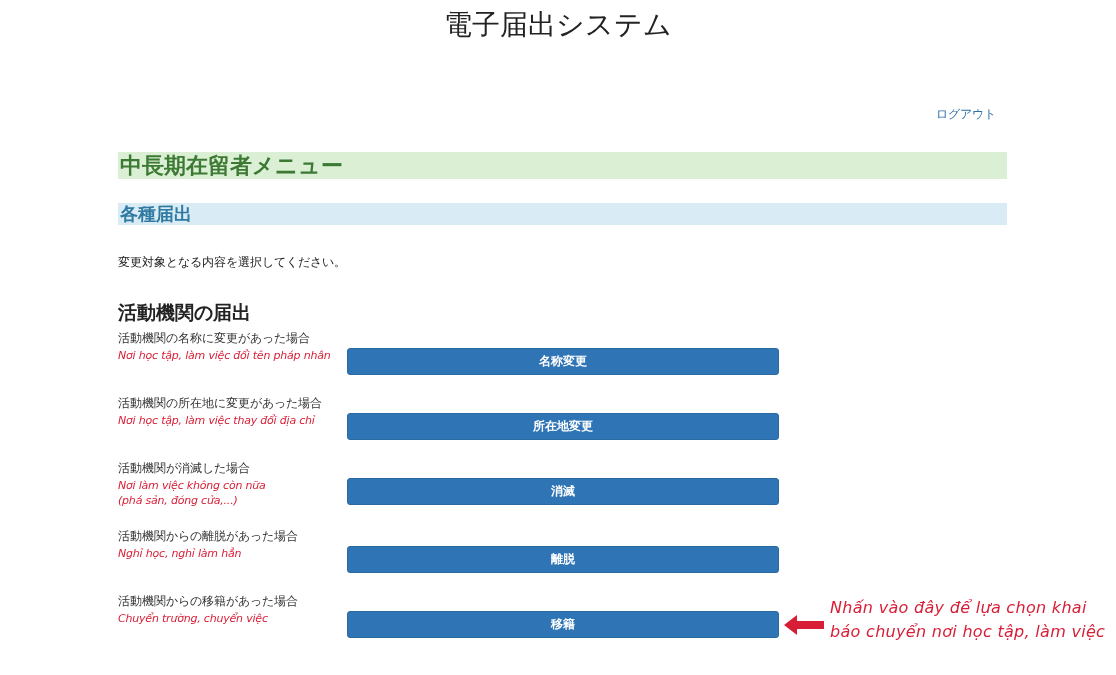  Describe the element at coordinates (968, 620) in the screenshot. I see `annotation-text: Nhấn vào đây để lựa chọn khai báo chuyển nơi học tập, làm việc` at that location.